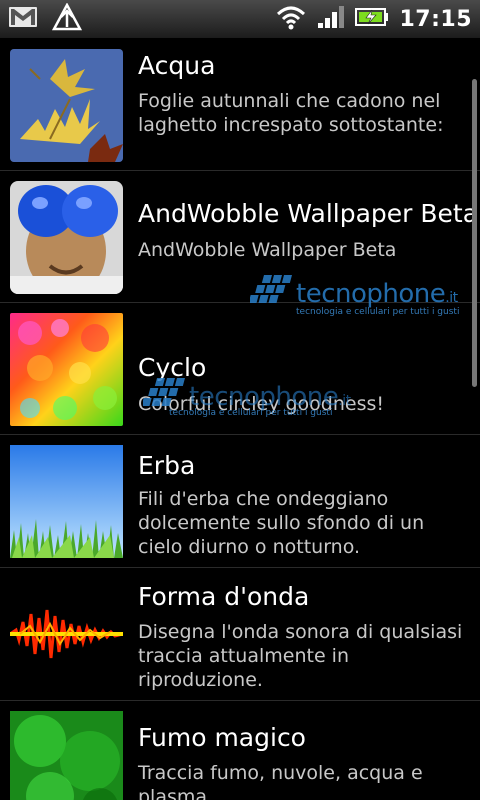  Describe the element at coordinates (66, 369) in the screenshot. I see `cyclo-thumbnail` at that location.